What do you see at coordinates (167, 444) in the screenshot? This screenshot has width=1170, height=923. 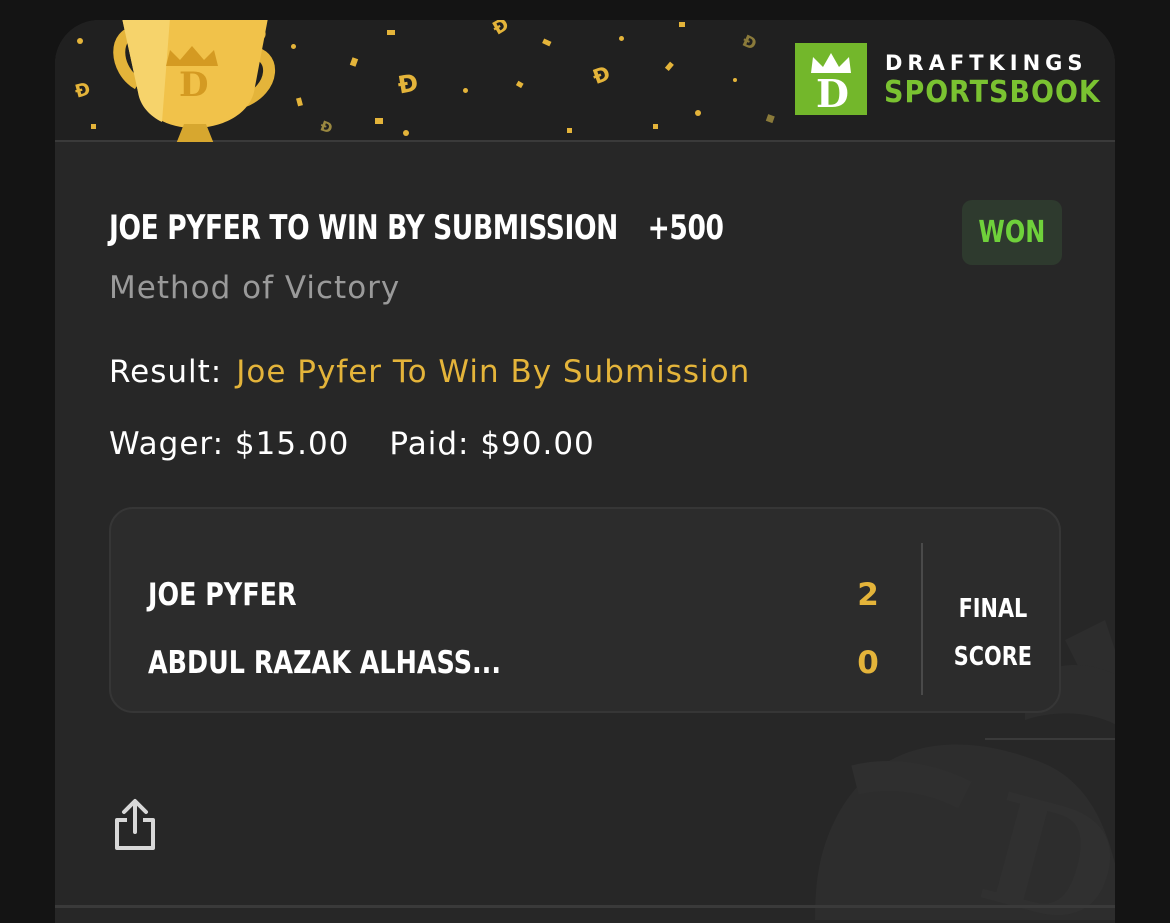 I see `wager-label: Wager:` at bounding box center [167, 444].